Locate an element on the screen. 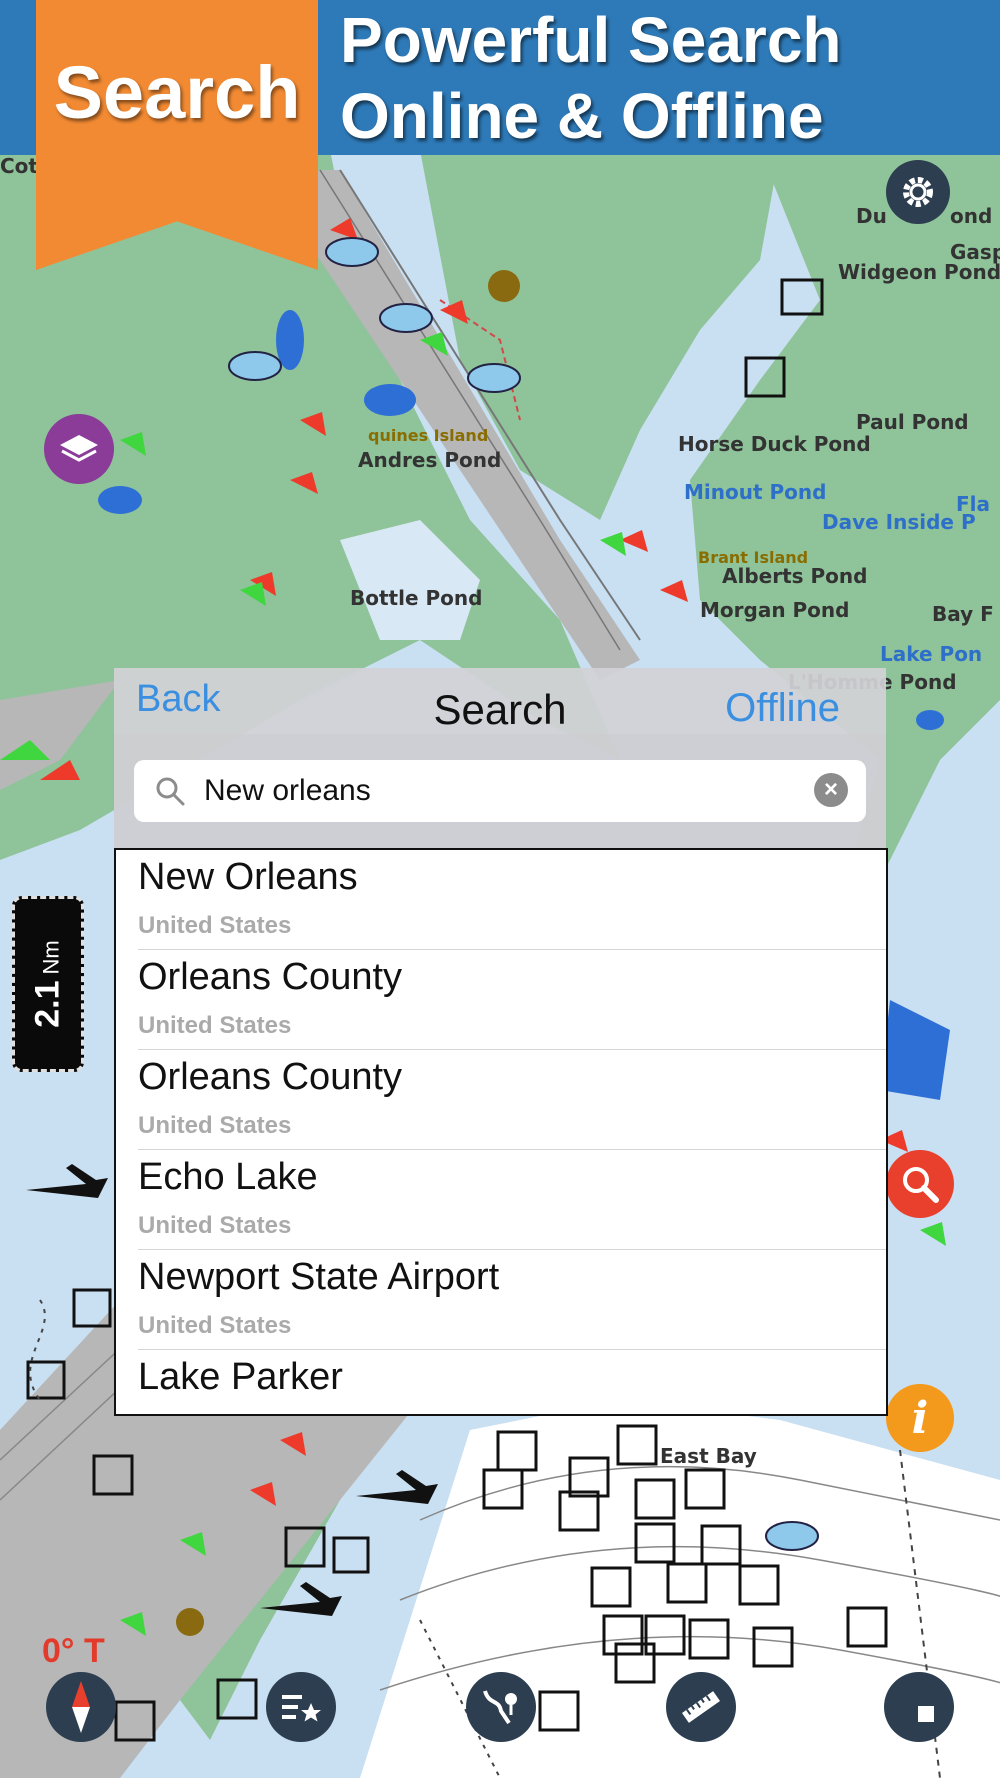 This screenshot has height=1778, width=1000. measure-button is located at coordinates (701, 1707).